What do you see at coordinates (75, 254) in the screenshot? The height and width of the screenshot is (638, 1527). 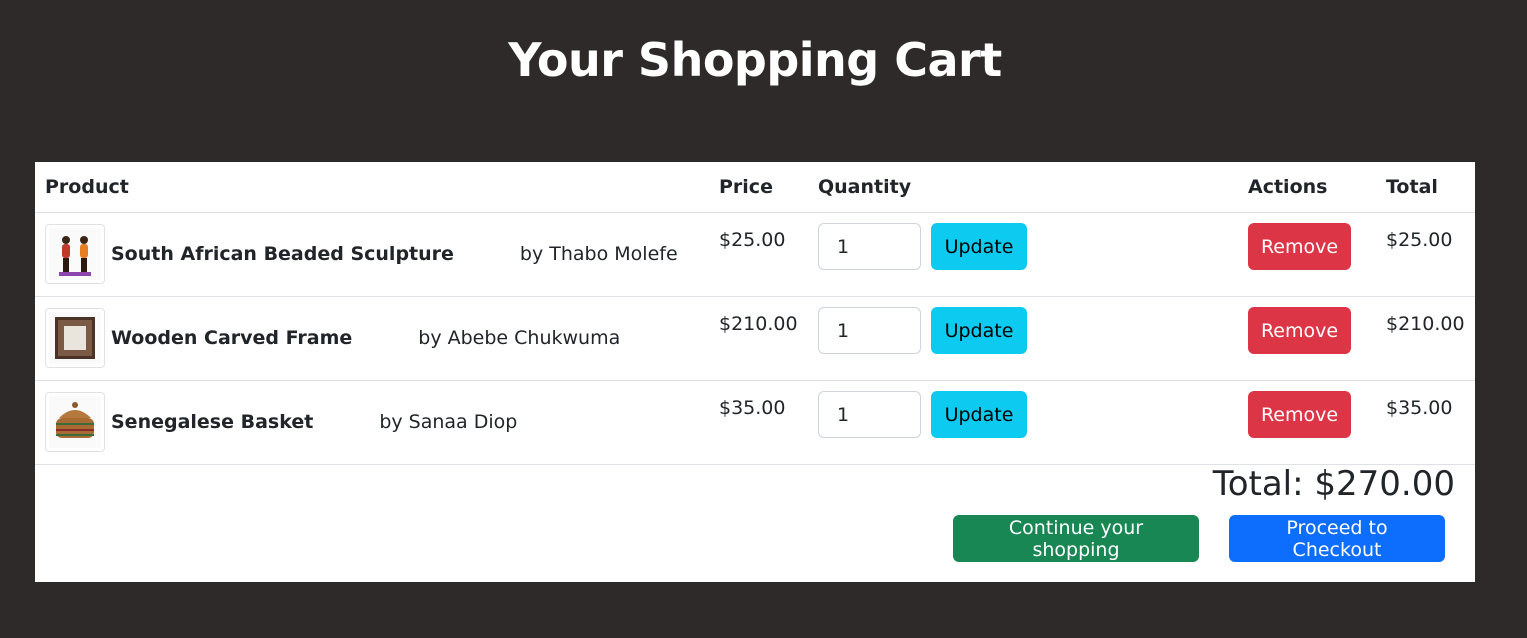 I see `beaded-sculpture-image` at bounding box center [75, 254].